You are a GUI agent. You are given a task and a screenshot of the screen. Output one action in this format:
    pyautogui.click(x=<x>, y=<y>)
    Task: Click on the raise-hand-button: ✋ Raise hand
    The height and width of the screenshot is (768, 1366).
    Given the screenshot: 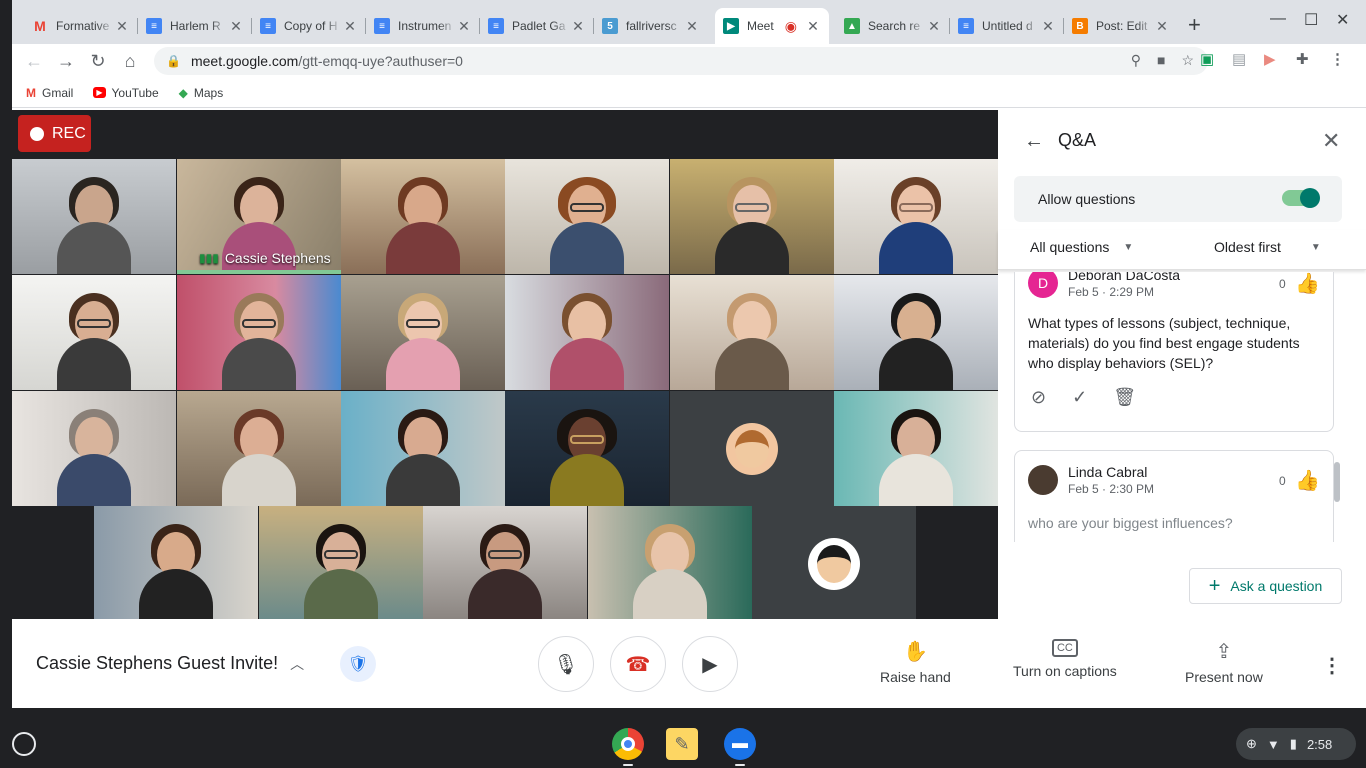 What is the action you would take?
    pyautogui.click(x=915, y=662)
    